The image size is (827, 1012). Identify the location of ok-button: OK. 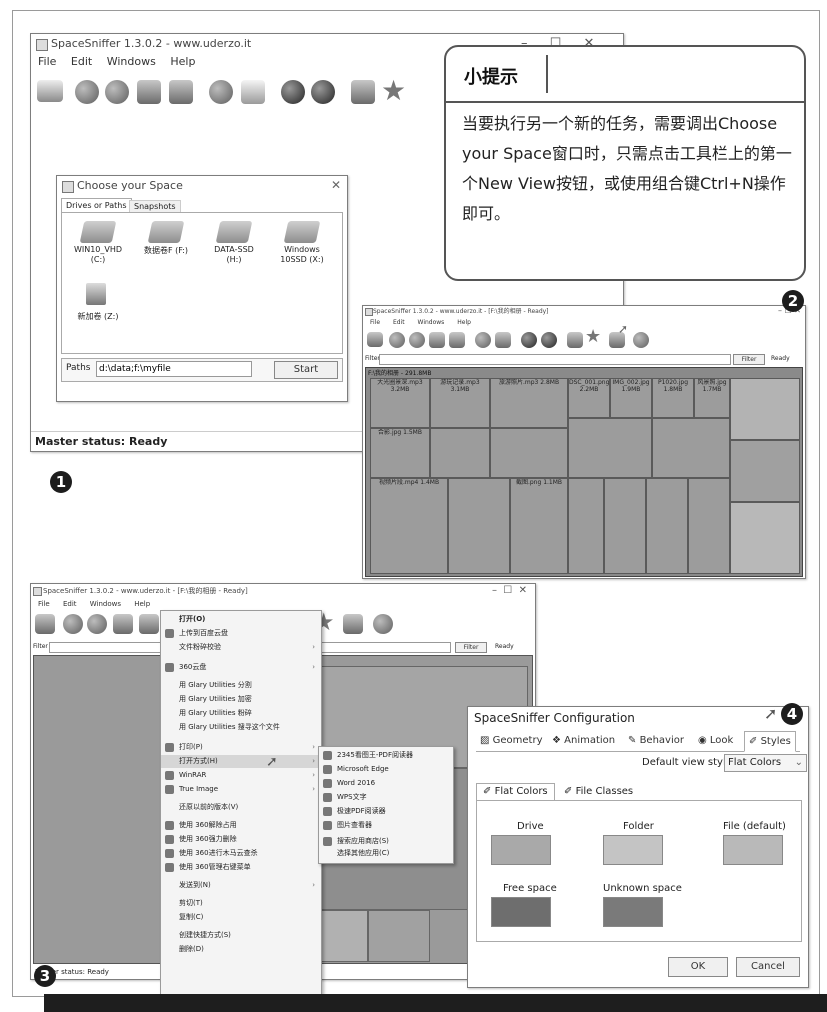
(698, 967).